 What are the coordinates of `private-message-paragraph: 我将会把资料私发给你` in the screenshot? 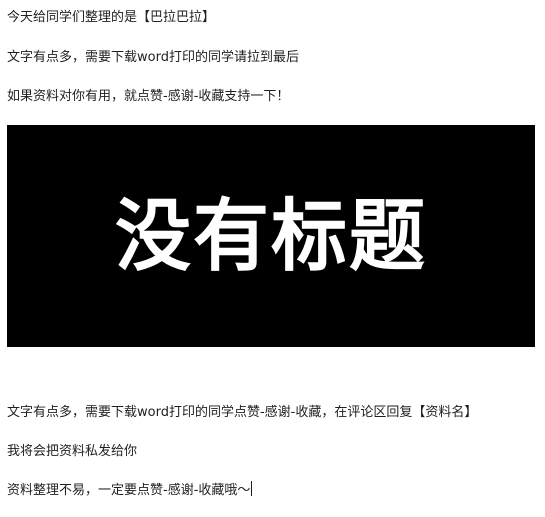 It's located at (72, 451).